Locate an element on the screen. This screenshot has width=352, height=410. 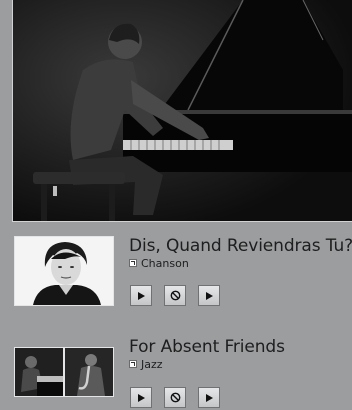
genre-row: Jazz is located at coordinates (146, 364).